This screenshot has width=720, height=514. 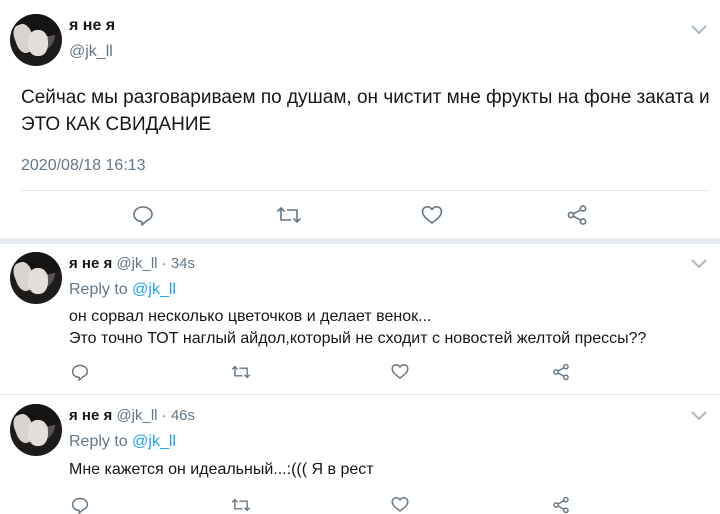 I want to click on section-divider, so click(x=360, y=241).